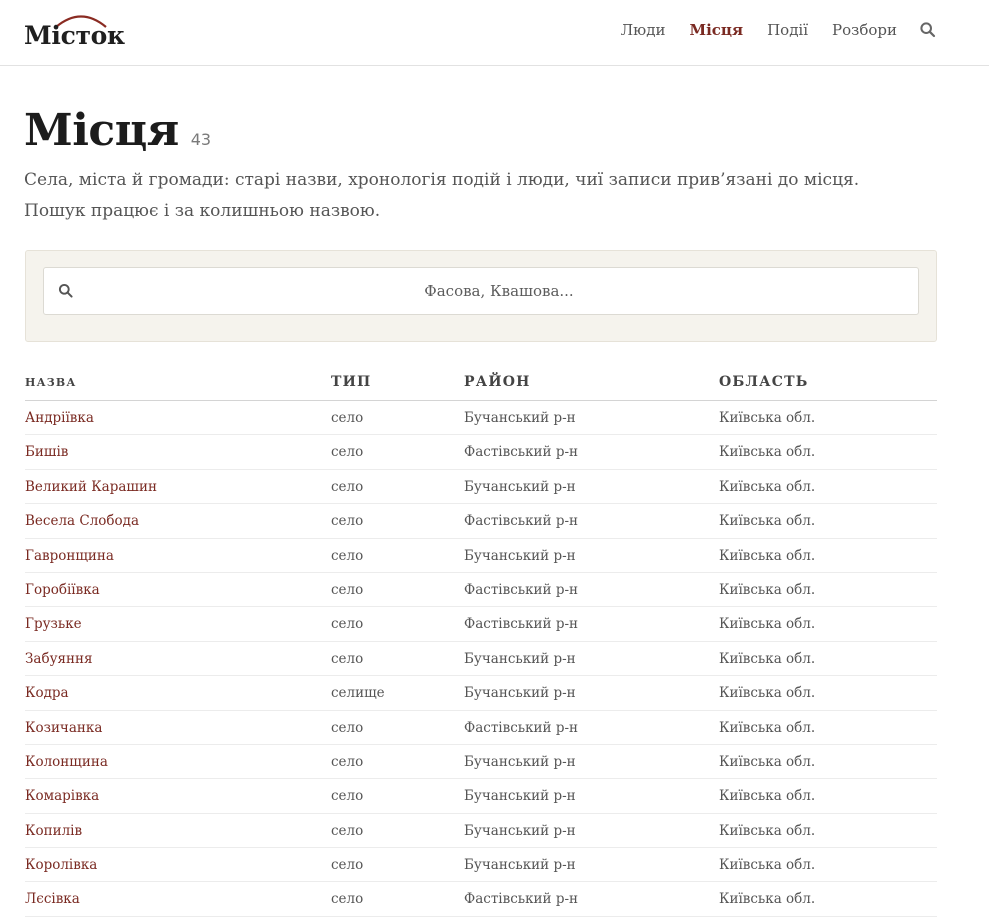  Describe the element at coordinates (59, 659) in the screenshot. I see `place-name-link: Забуяння` at that location.